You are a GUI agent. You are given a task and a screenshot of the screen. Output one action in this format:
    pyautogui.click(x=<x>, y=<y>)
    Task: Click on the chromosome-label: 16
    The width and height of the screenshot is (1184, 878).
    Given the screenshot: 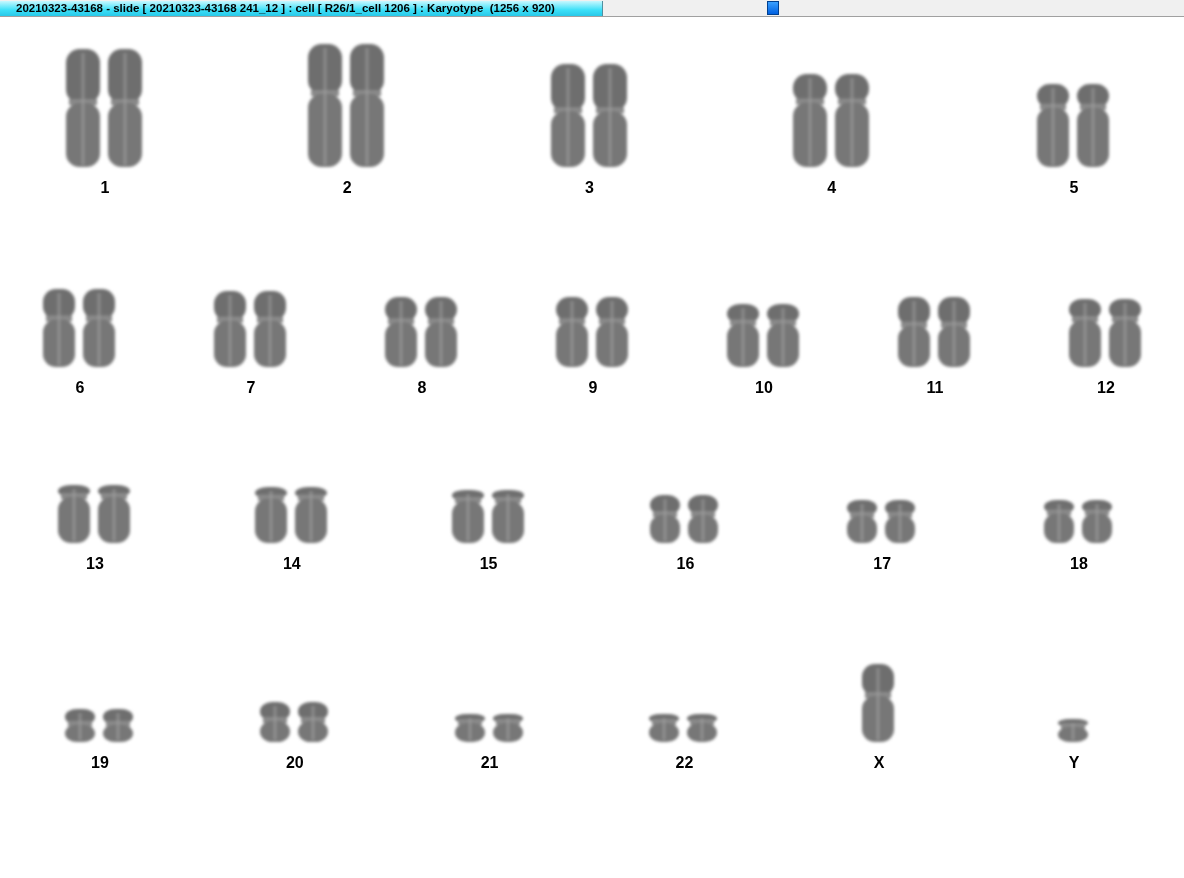 What is the action you would take?
    pyautogui.click(x=685, y=564)
    